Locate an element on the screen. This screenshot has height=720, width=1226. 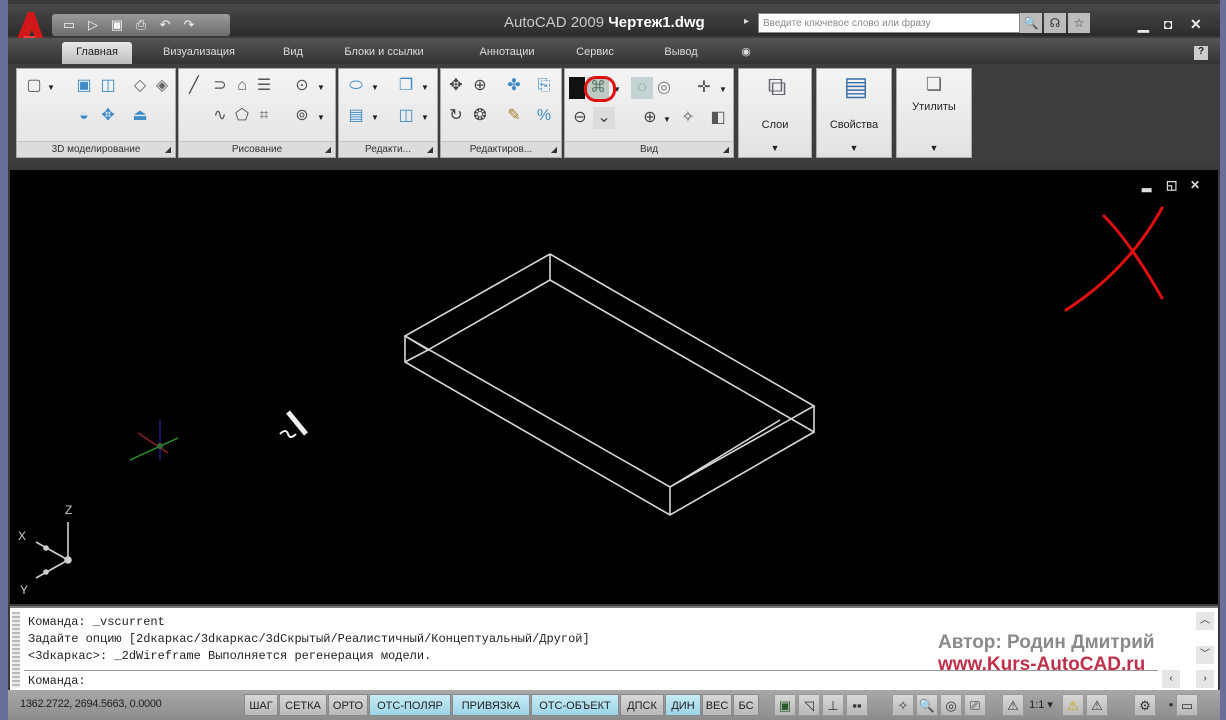
annotation-scale-icon: ⚠ is located at coordinates (1013, 705).